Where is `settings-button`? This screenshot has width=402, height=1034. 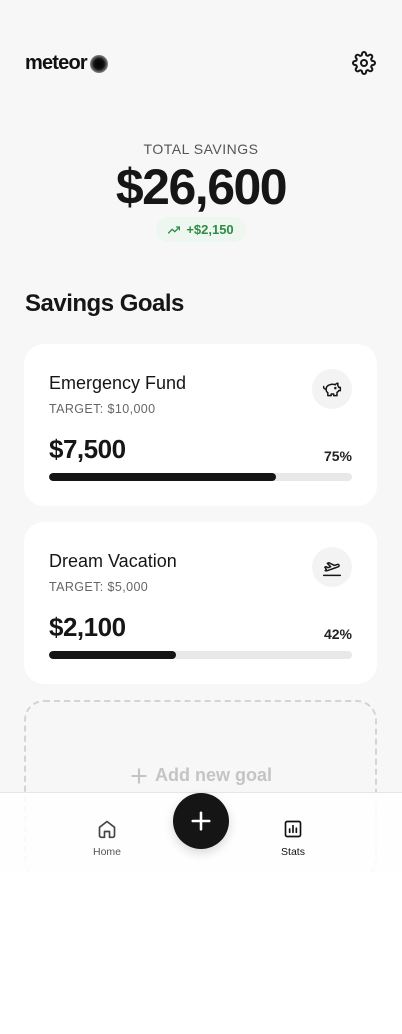
settings-button is located at coordinates (364, 63).